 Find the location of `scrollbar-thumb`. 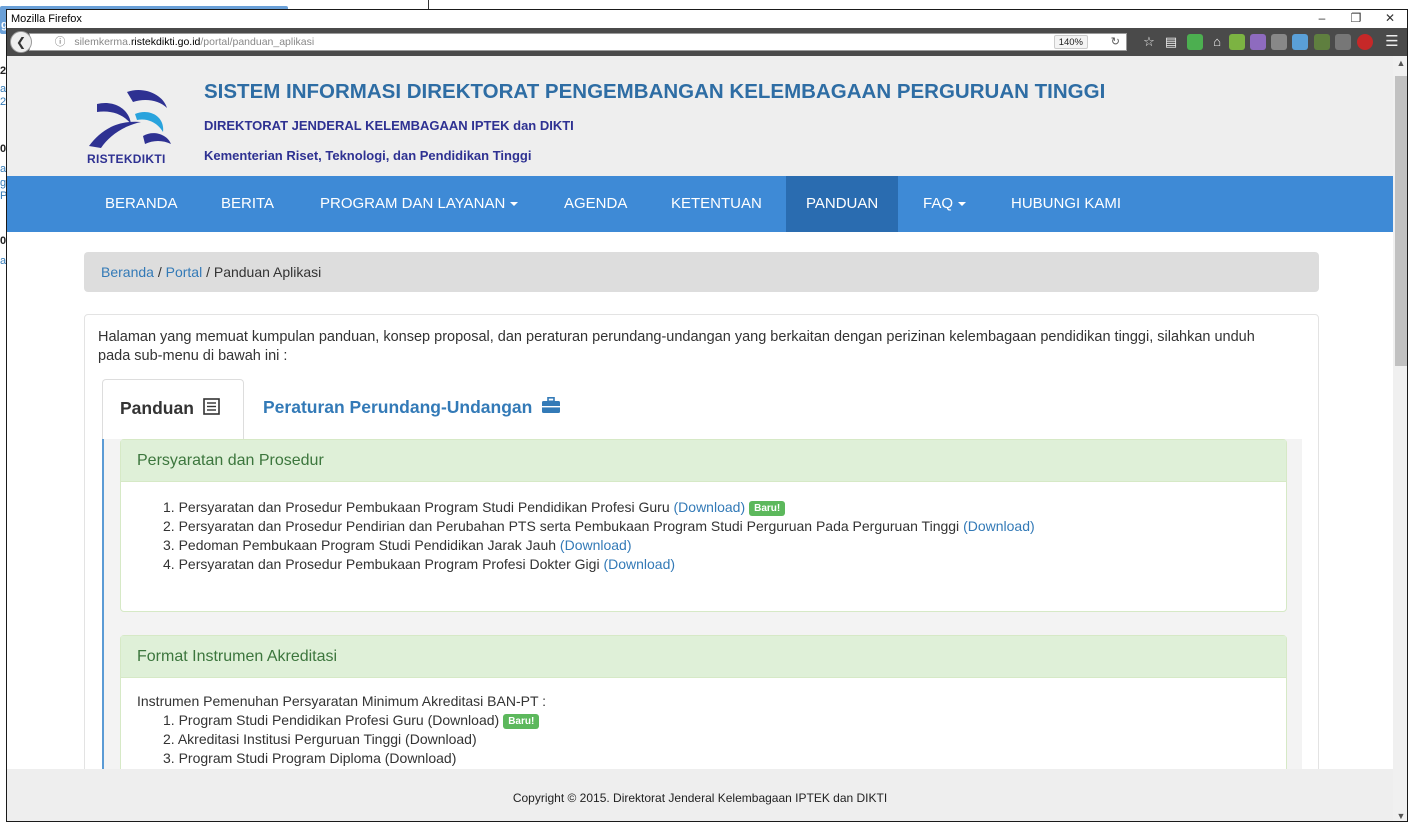

scrollbar-thumb is located at coordinates (1401, 221).